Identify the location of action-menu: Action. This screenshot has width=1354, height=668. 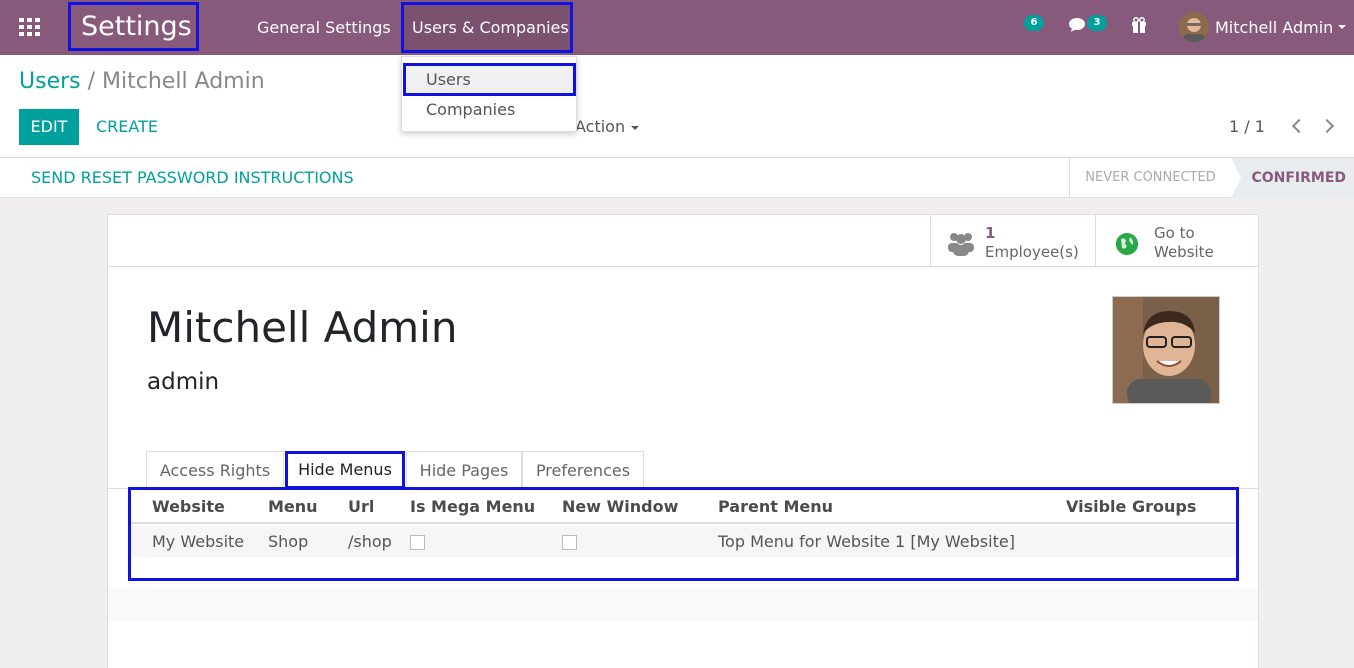
(607, 127).